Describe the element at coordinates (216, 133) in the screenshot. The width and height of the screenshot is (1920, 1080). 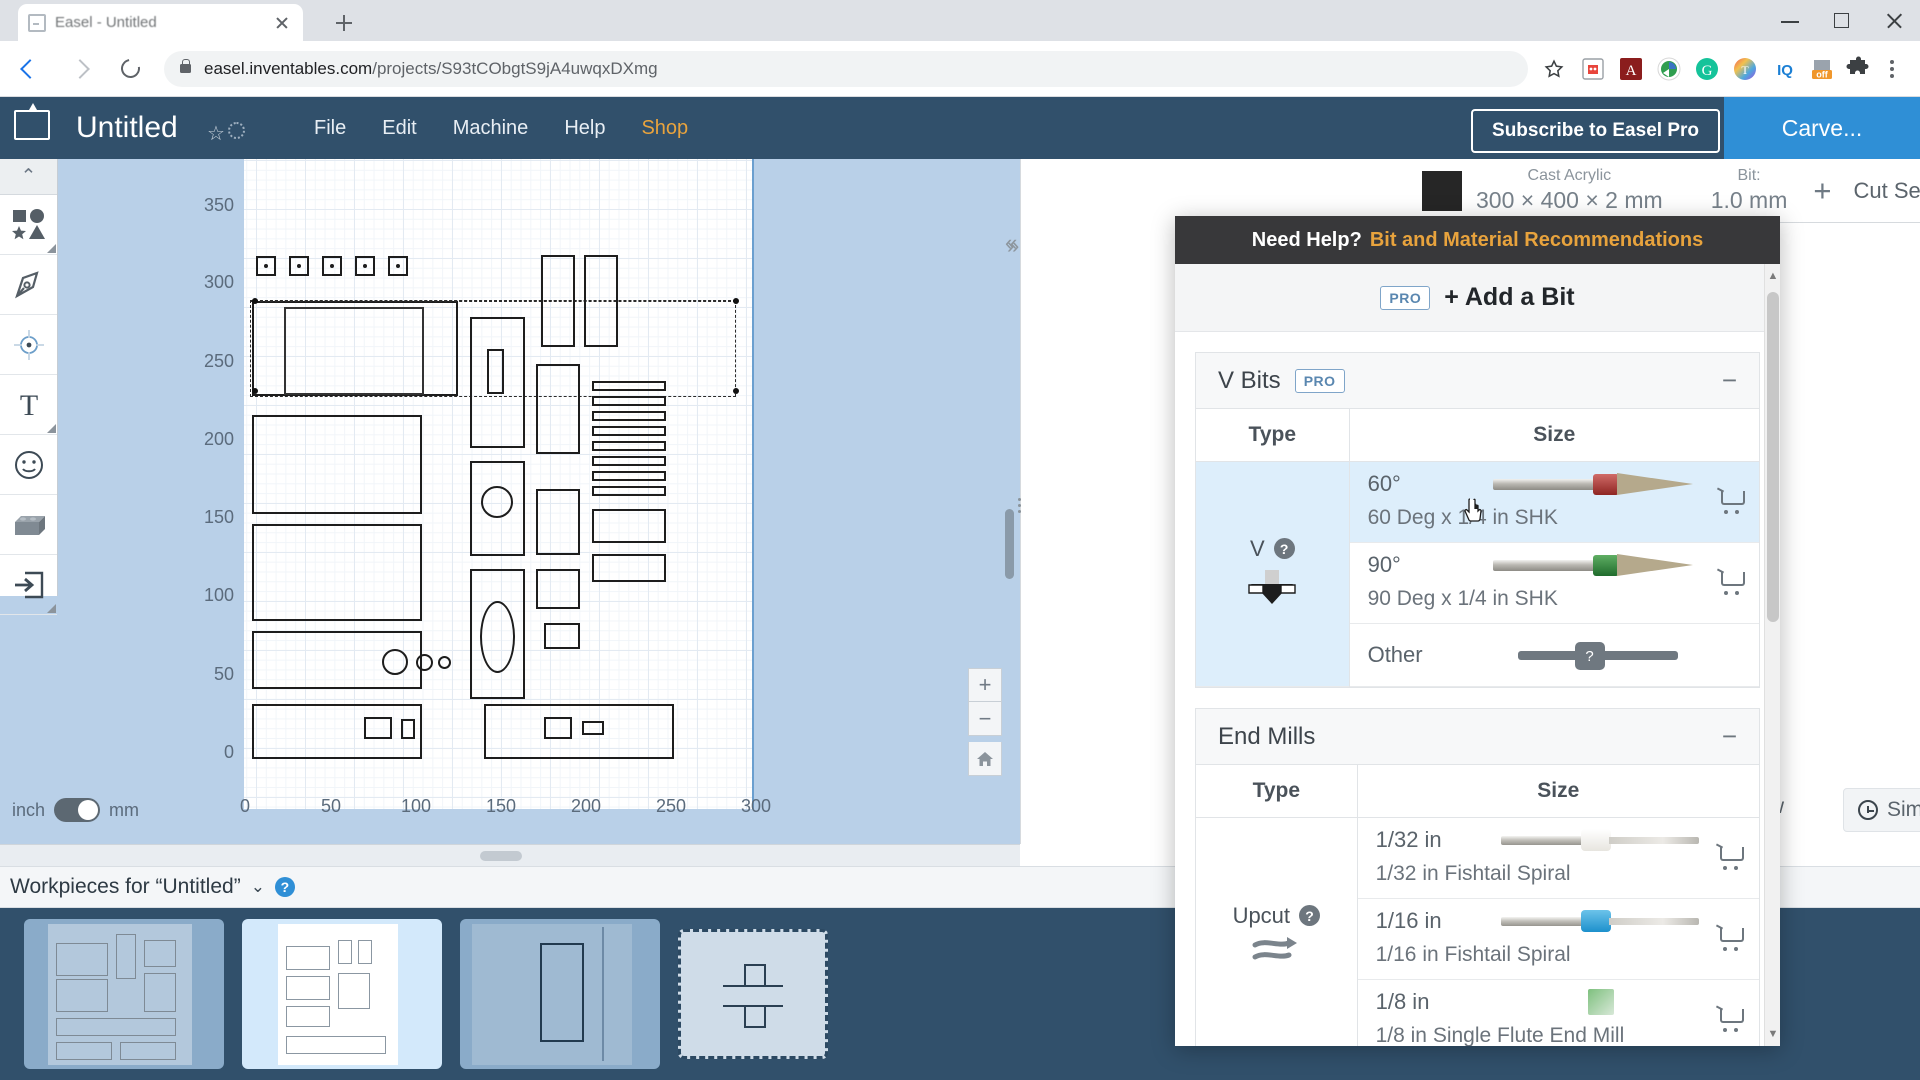
I see `favorite-star-icon: ☆` at that location.